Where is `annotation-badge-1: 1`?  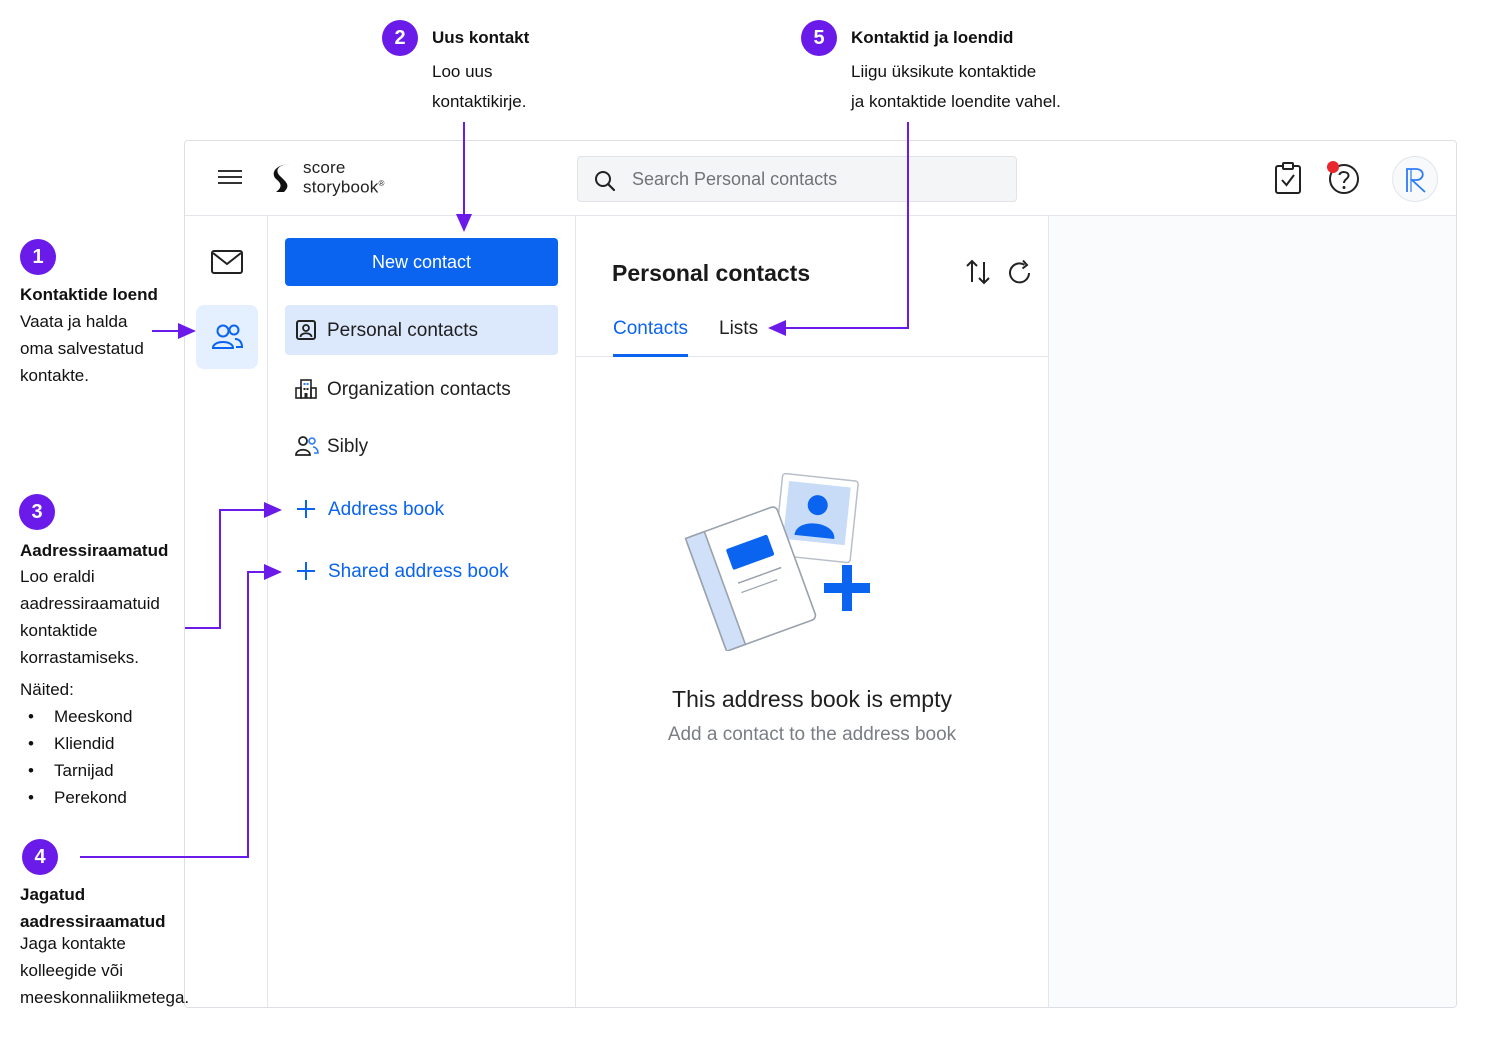
annotation-badge-1: 1 is located at coordinates (38, 257).